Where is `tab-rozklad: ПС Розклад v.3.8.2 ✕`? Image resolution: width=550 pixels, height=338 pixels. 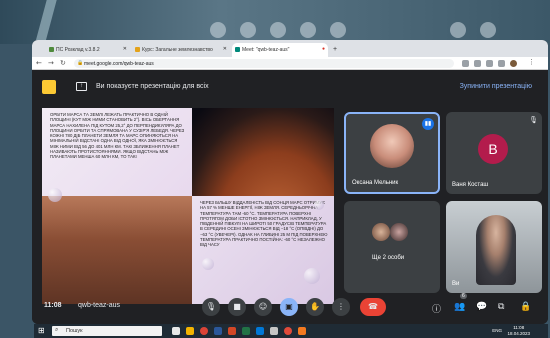 tab-rozklad: ПС Розклад v.3.8.2 ✕ is located at coordinates (88, 50).